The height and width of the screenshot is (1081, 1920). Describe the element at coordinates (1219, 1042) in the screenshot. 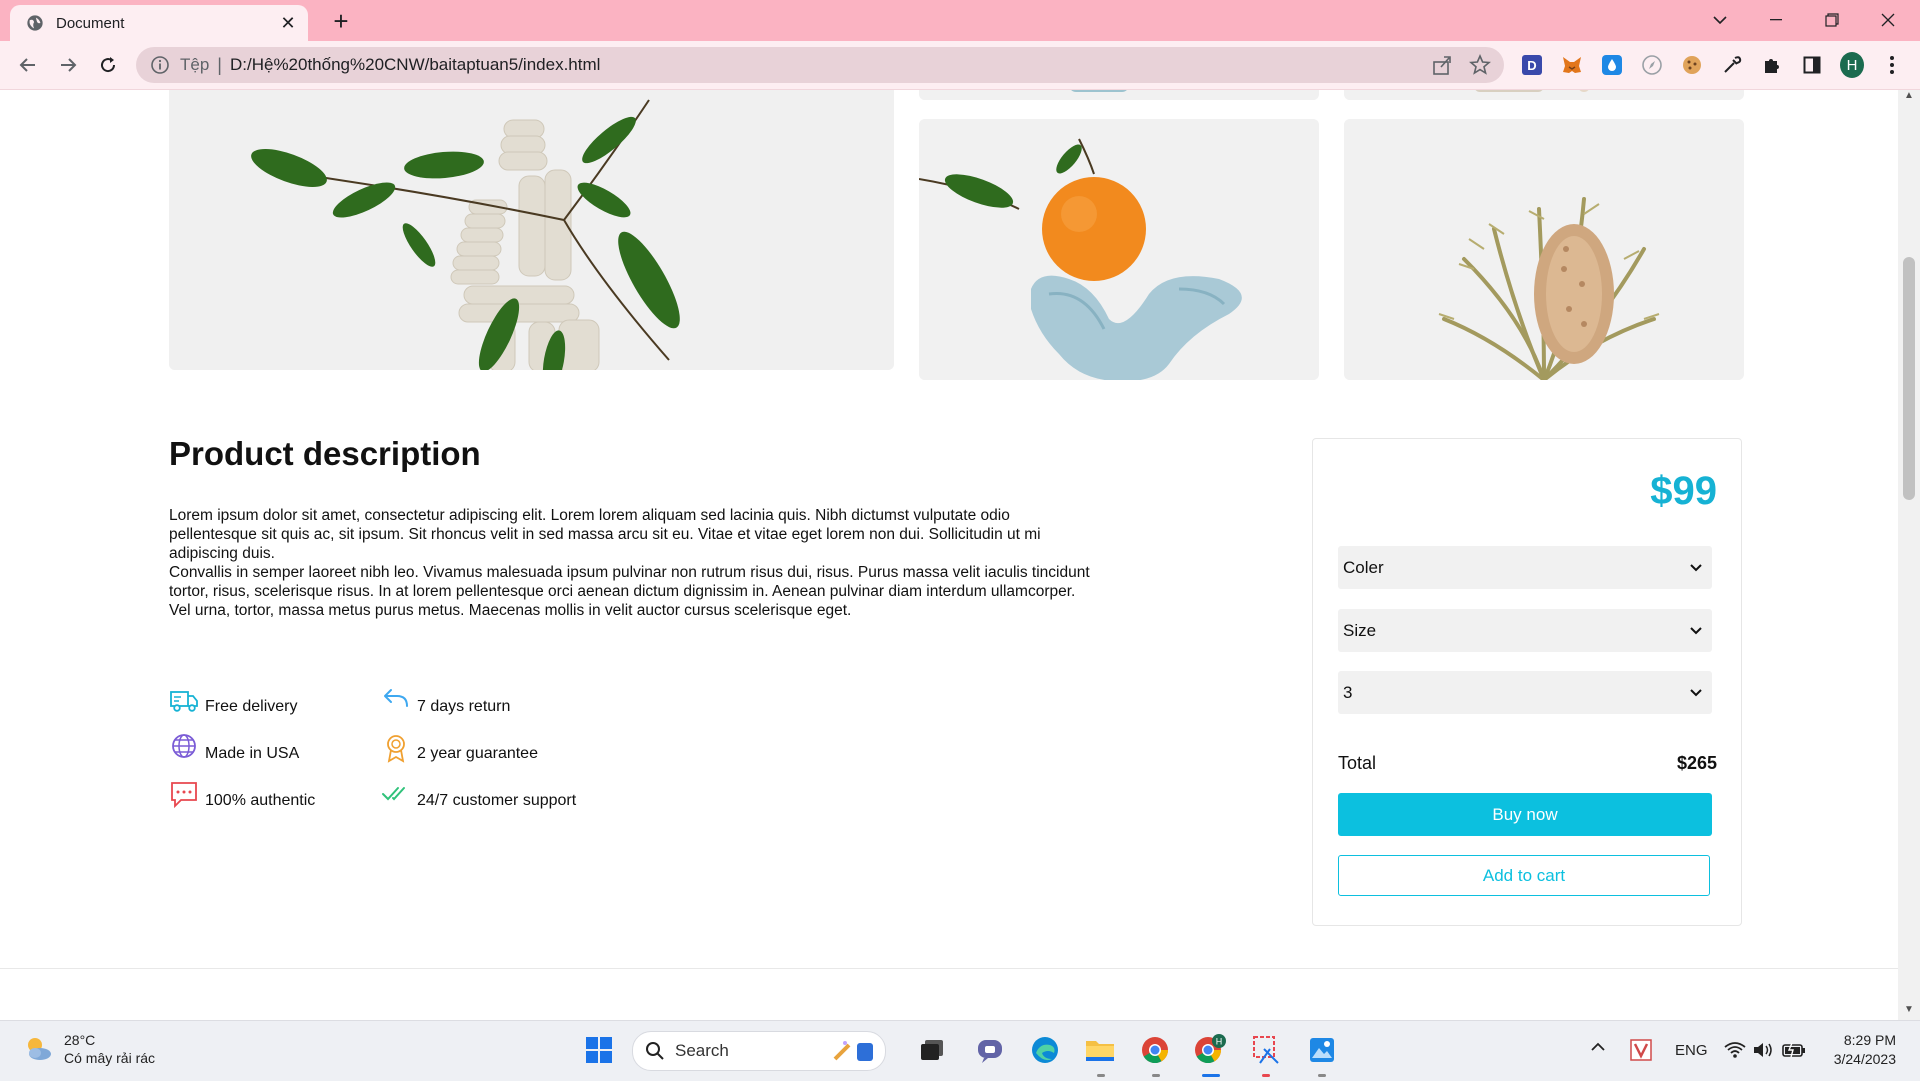

I see `svg-text: H` at that location.